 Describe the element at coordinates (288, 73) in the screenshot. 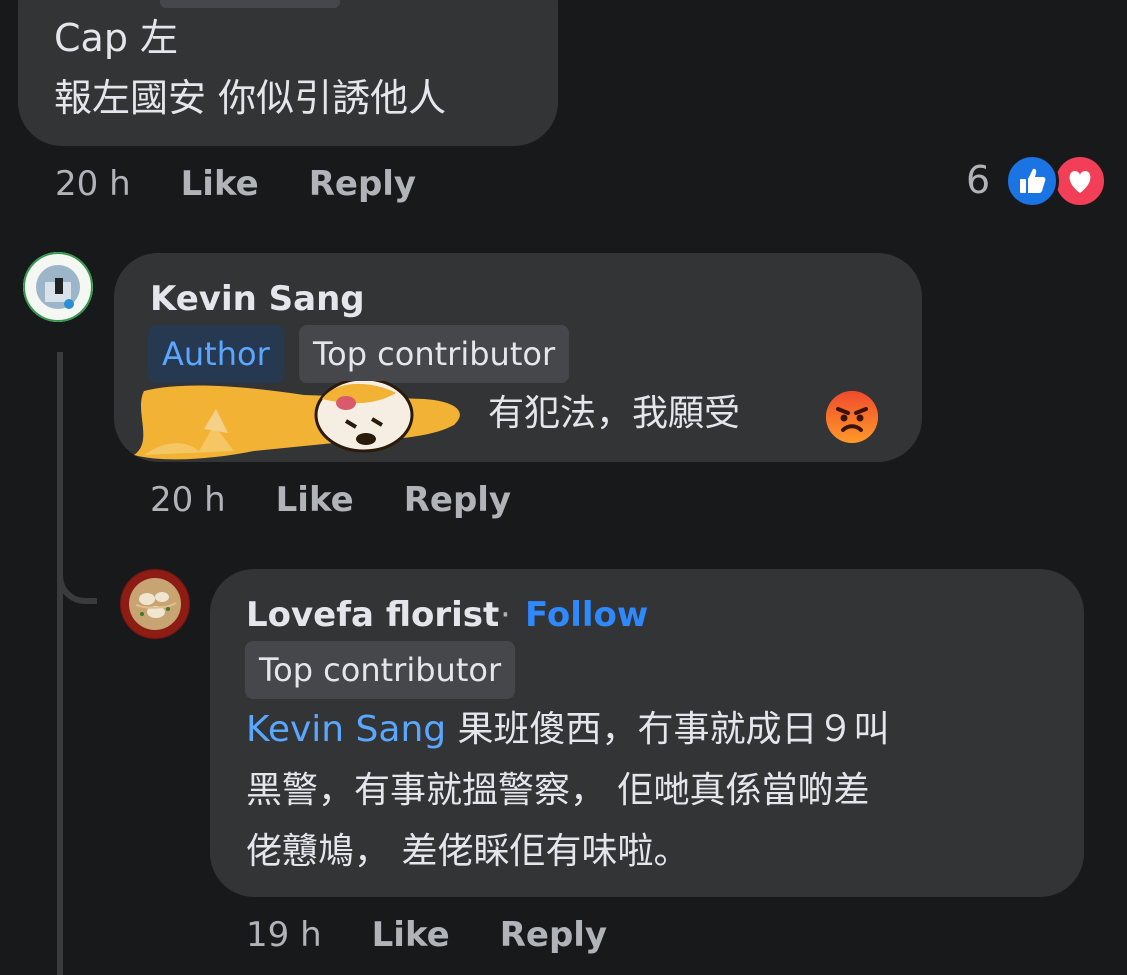

I see `comment-bubble: Cap 左 報左國安 你似引誘他人` at that location.